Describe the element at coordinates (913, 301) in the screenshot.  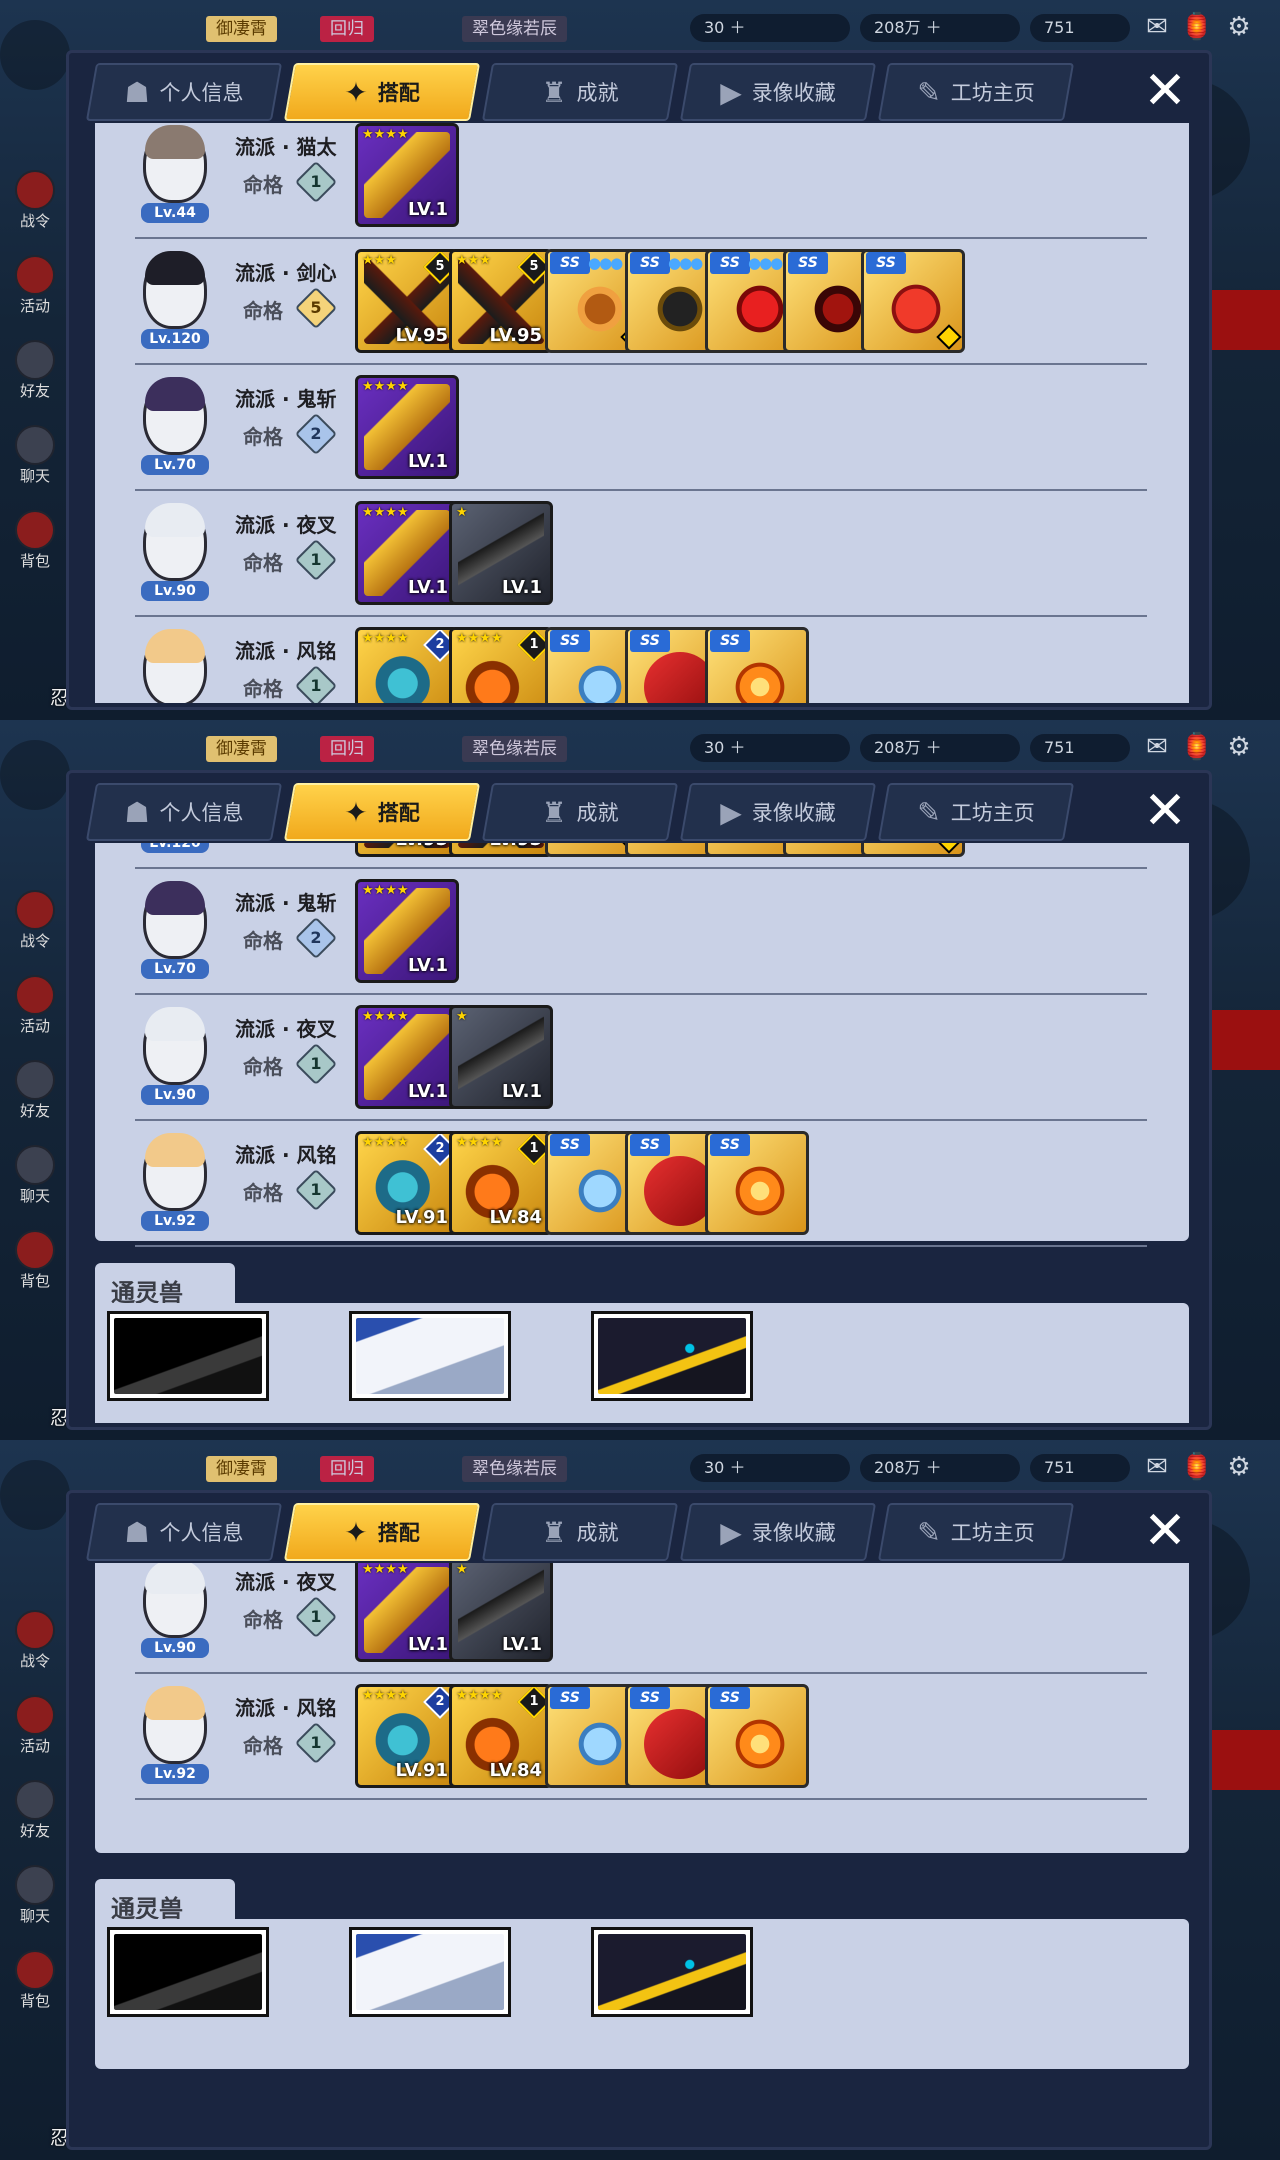
I see `rose-treasure-item: SS` at that location.